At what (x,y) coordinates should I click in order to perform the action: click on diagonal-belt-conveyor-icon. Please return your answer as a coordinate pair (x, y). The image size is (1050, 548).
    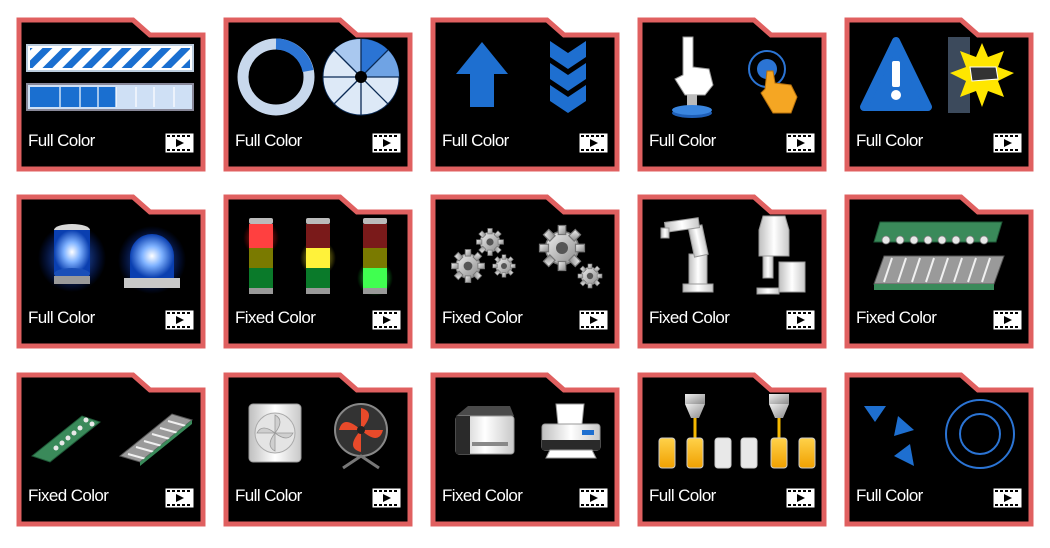
    Looking at the image, I should click on (66, 439).